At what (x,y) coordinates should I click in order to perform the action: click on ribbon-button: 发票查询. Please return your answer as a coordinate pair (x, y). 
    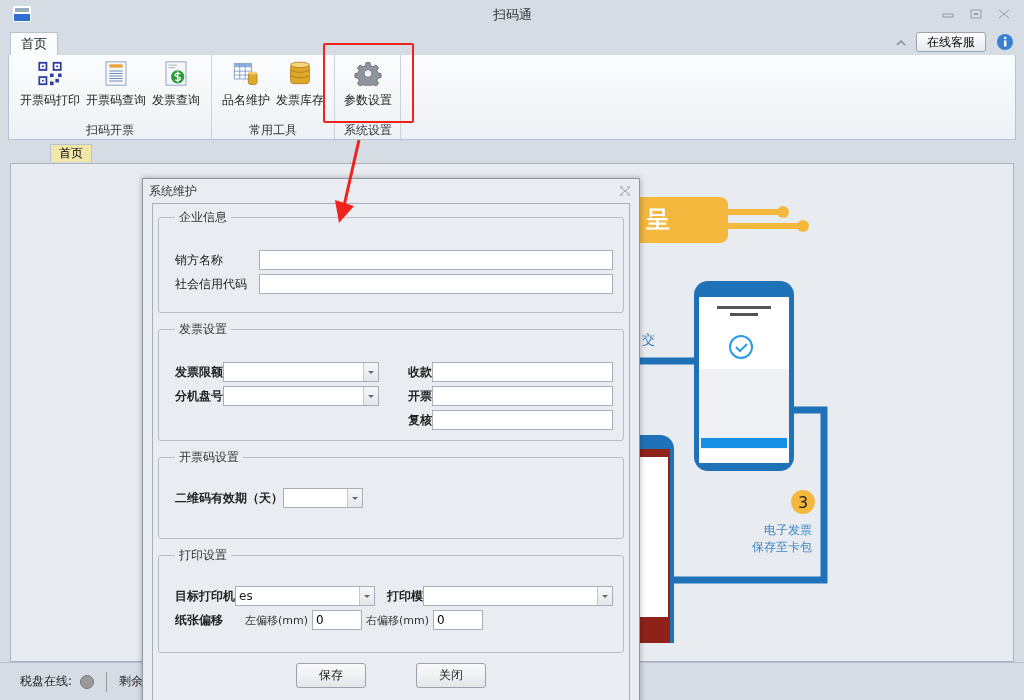
    Looking at the image, I should click on (176, 85).